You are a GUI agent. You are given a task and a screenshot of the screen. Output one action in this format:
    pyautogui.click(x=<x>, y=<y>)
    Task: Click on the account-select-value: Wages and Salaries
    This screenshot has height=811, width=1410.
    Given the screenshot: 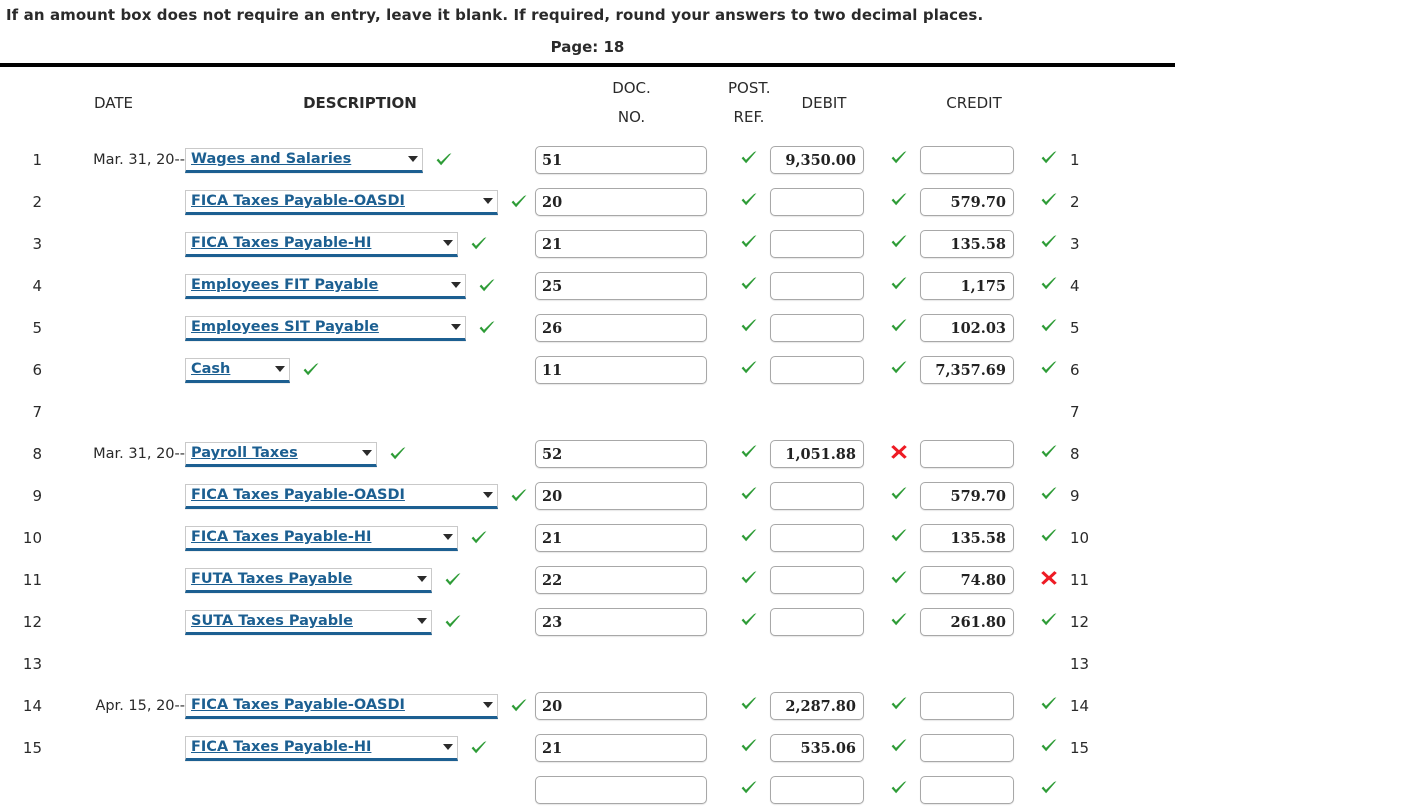 What is the action you would take?
    pyautogui.click(x=271, y=158)
    